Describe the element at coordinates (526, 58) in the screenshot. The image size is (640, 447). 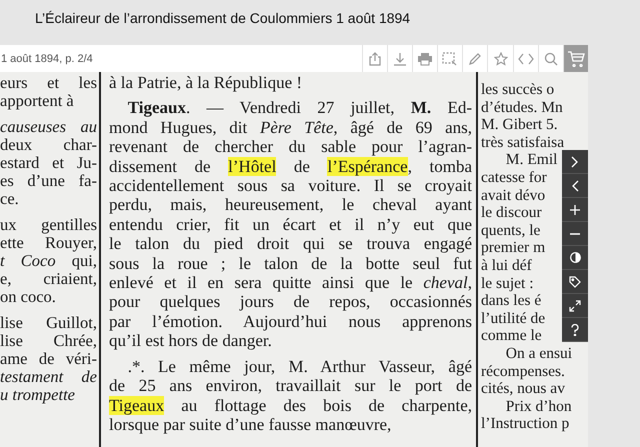
I see `code-icon` at that location.